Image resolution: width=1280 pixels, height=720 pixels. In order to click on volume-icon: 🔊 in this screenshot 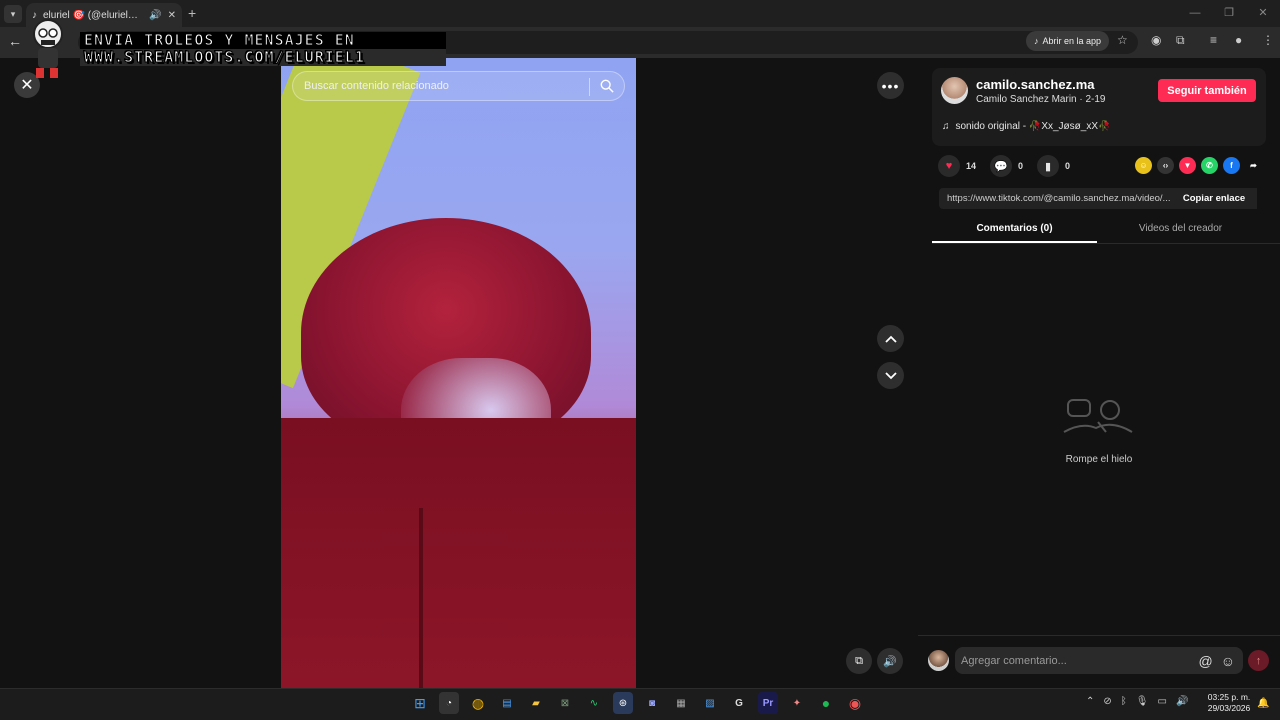, I will do `click(1182, 701)`.